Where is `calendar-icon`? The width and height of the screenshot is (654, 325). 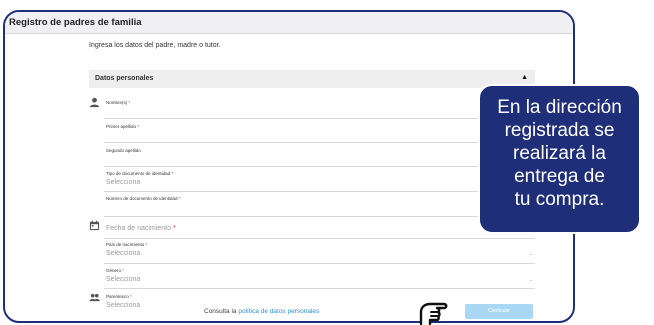 calendar-icon is located at coordinates (94, 225).